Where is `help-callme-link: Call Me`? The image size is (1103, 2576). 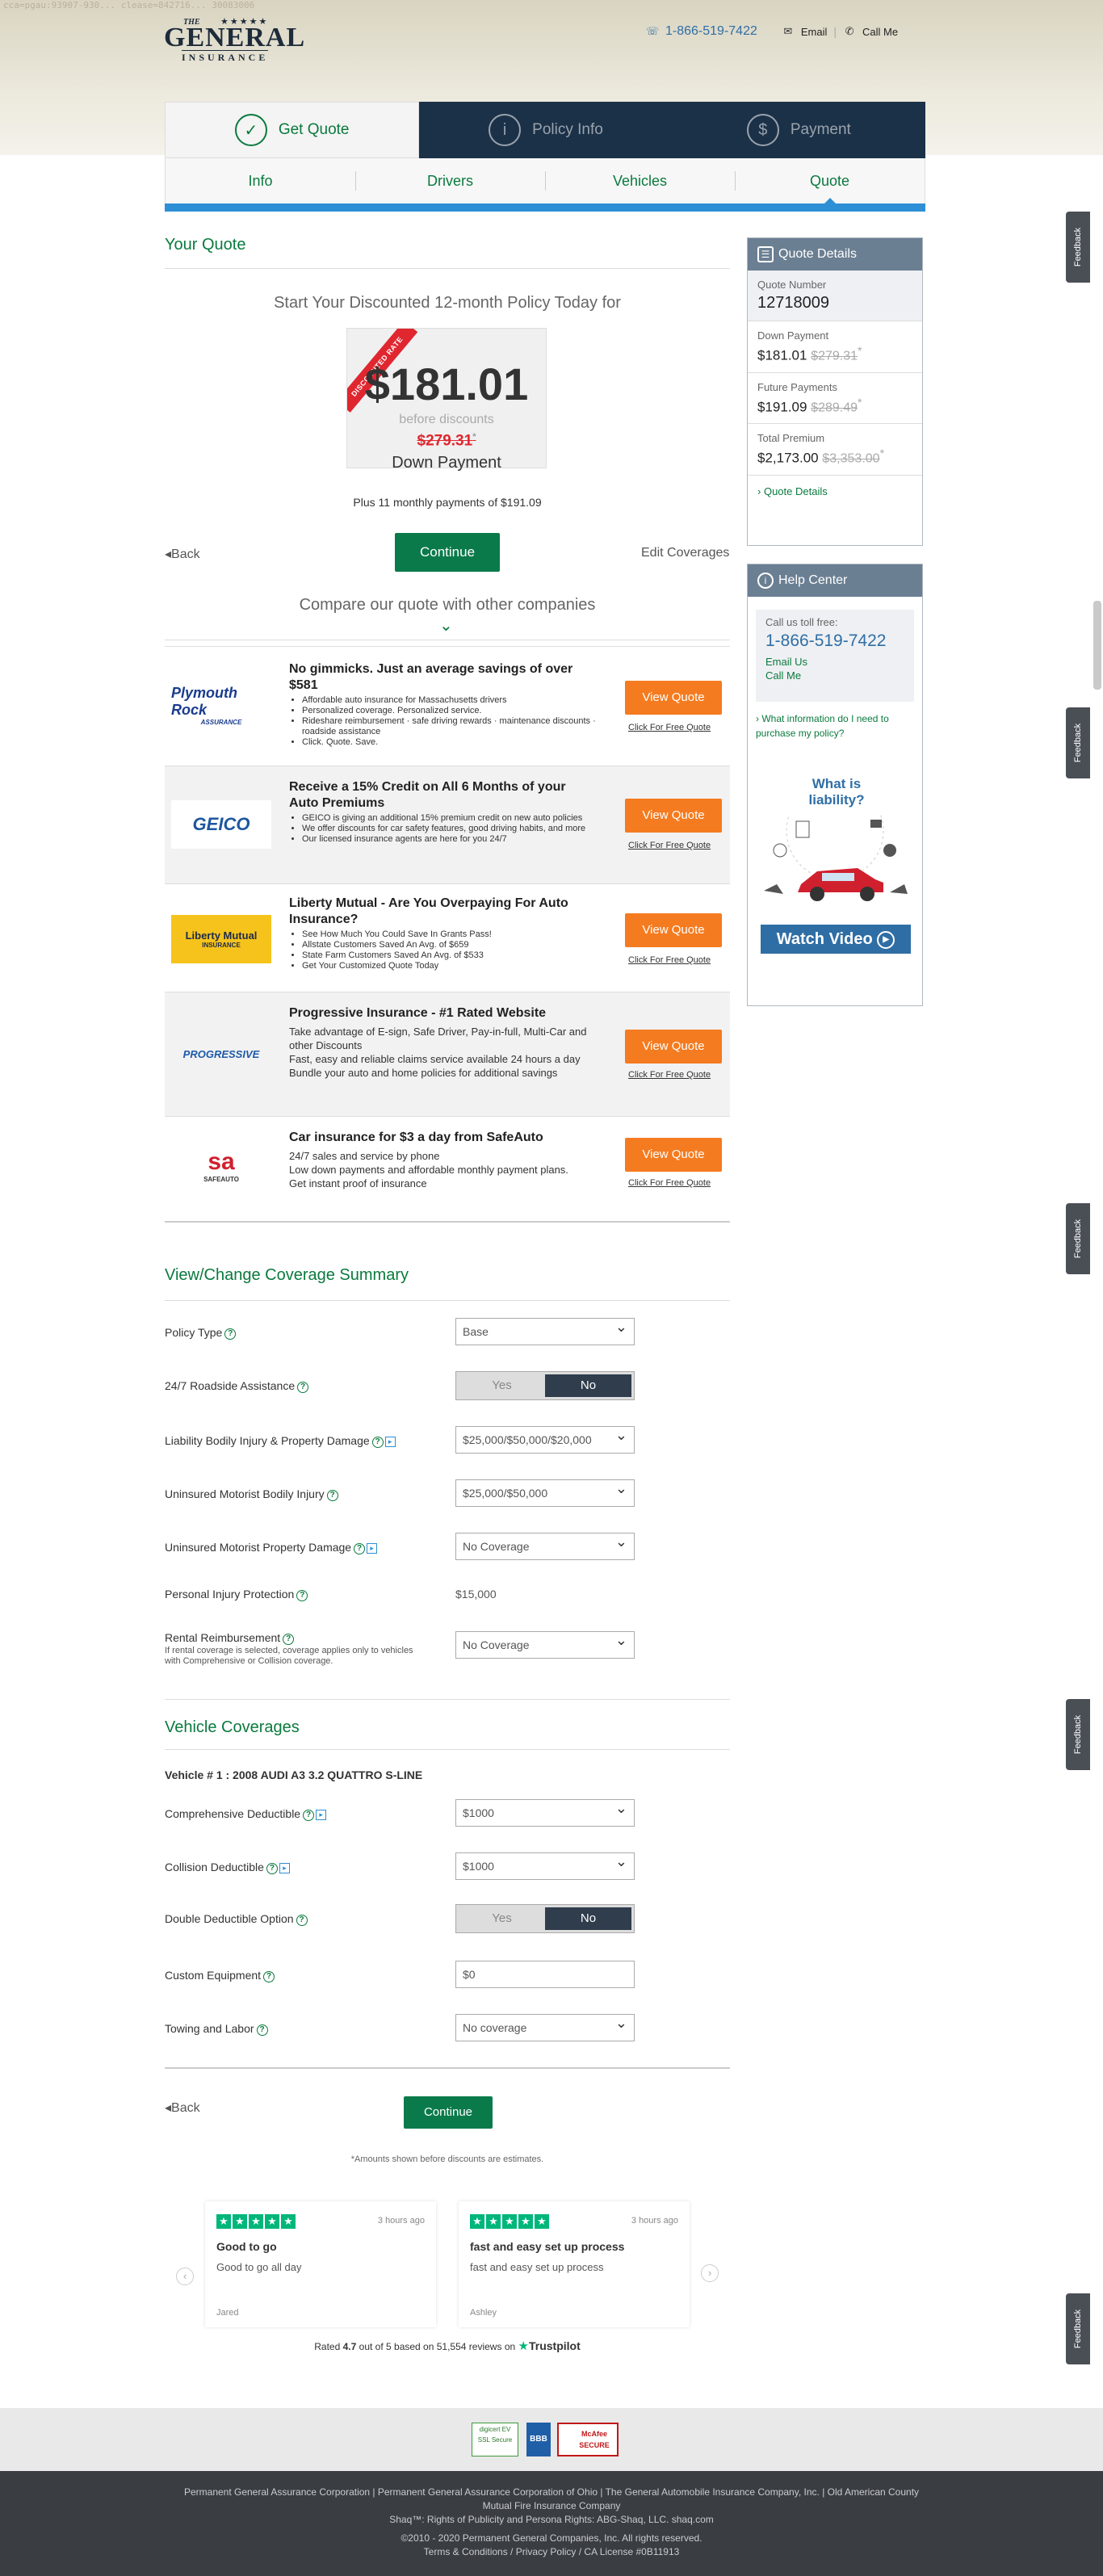
help-callme-link: Call Me is located at coordinates (834, 675).